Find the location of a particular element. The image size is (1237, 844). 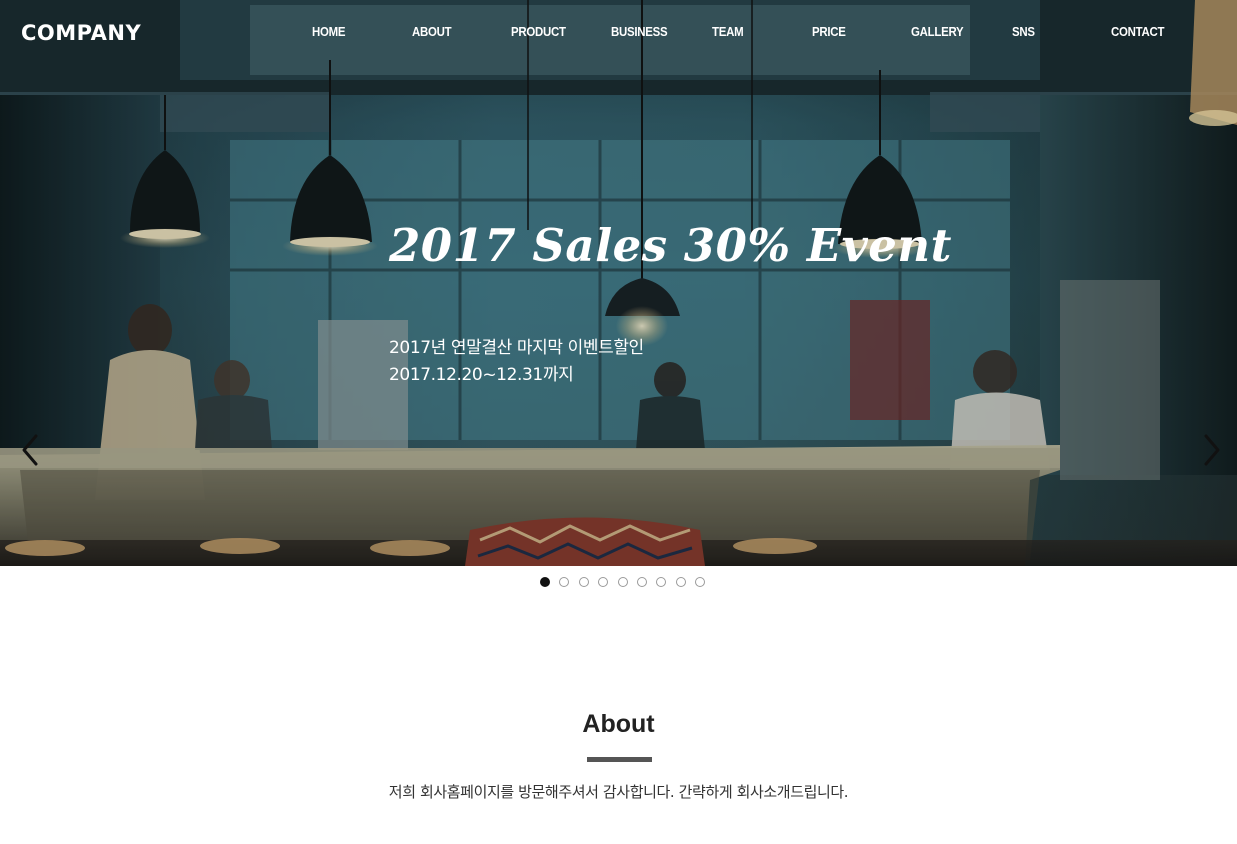

about-divider is located at coordinates (619, 759).